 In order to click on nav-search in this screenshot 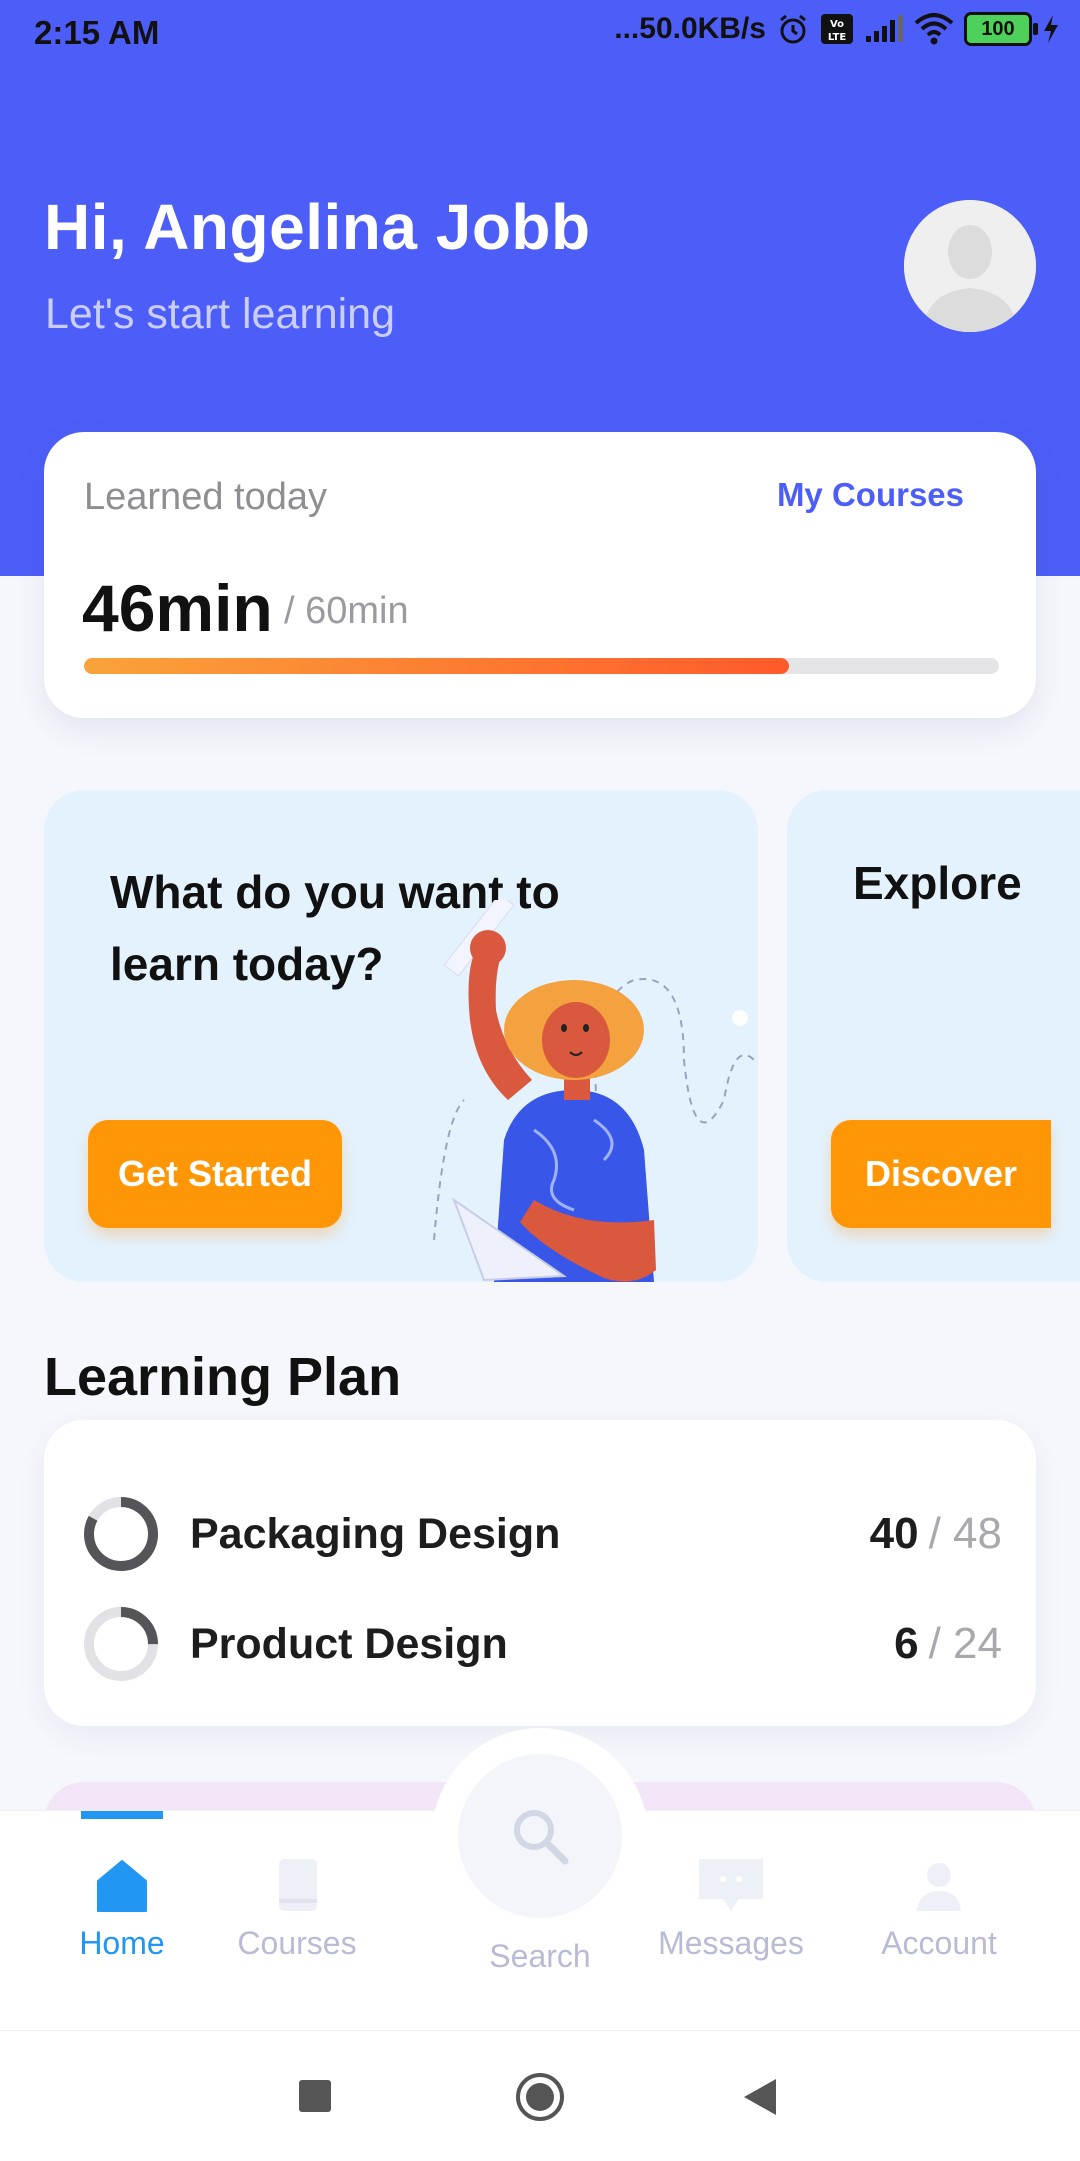, I will do `click(540, 1836)`.